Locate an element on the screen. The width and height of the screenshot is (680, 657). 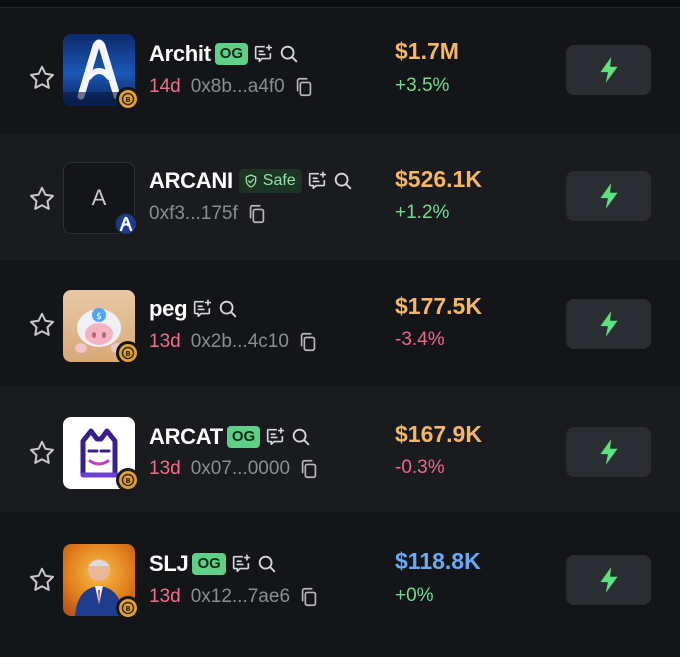
token-meta: 14d 0x8b...a4f0 is located at coordinates (232, 87).